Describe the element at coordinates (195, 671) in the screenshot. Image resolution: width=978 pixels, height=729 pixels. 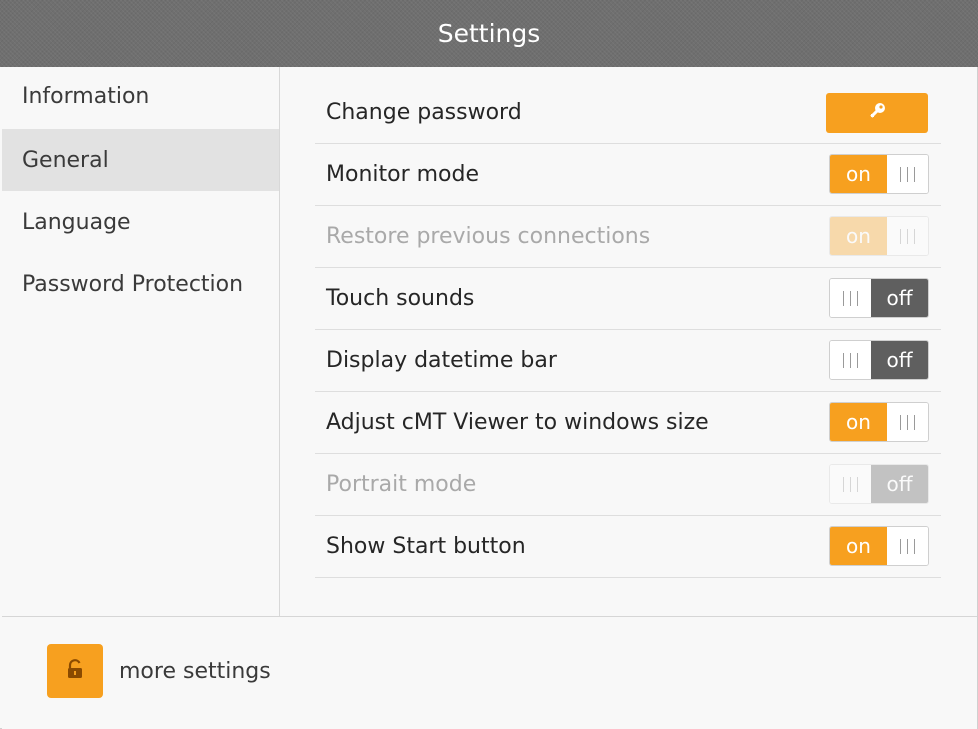
I see `more-settings-label: more settings` at that location.